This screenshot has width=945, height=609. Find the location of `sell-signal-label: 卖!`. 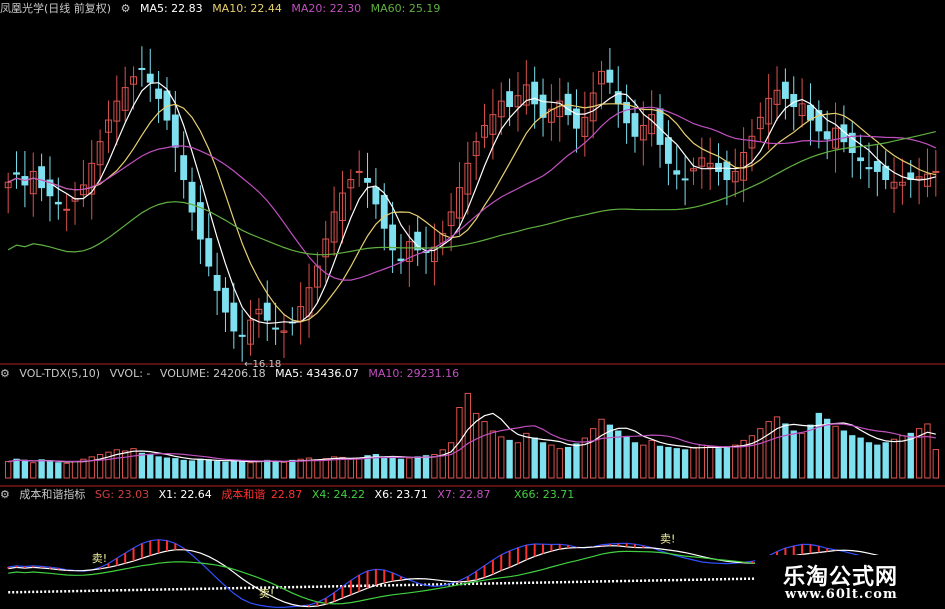

sell-signal-label: 卖! is located at coordinates (667, 539).